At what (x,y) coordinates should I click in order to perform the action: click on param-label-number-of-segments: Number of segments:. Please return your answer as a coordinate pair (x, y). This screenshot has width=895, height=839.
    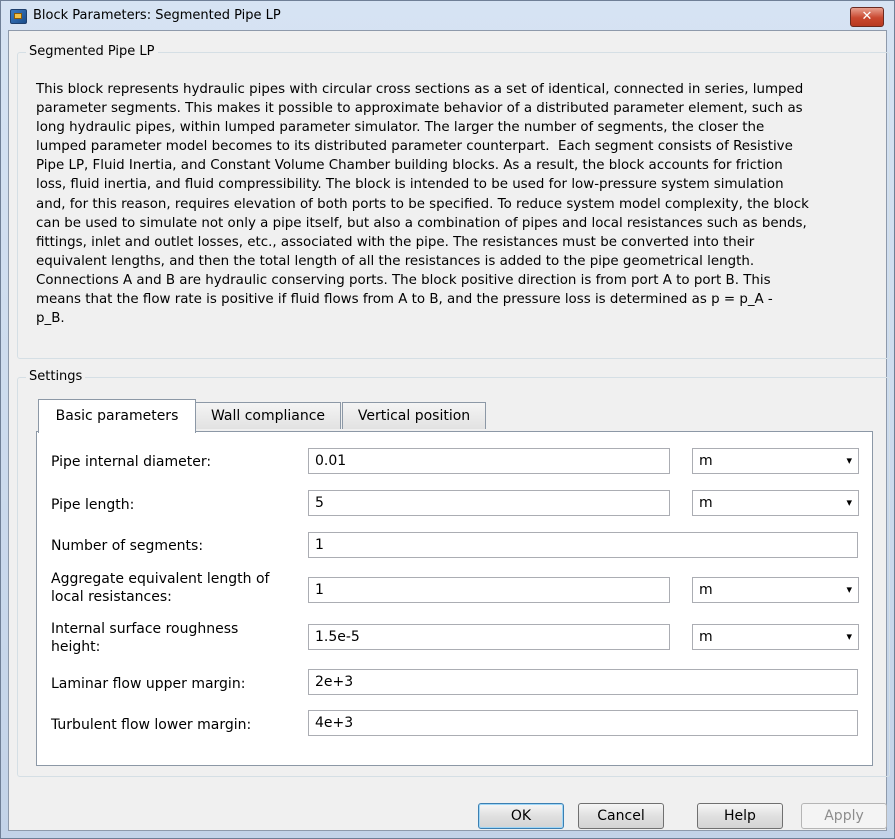
    Looking at the image, I should click on (127, 546).